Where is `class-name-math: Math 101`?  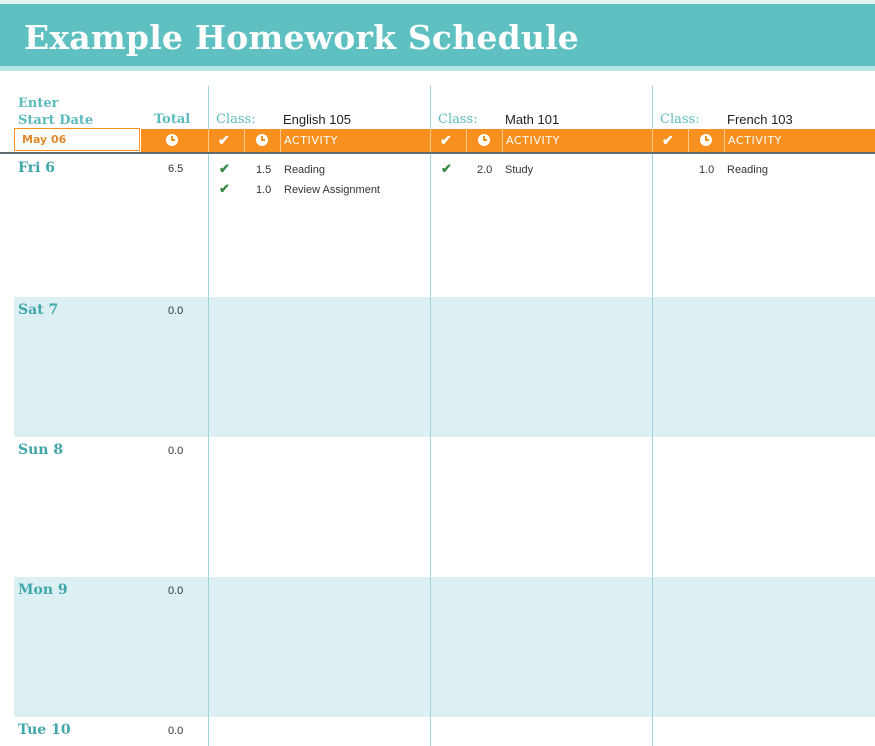
class-name-math: Math 101 is located at coordinates (532, 119).